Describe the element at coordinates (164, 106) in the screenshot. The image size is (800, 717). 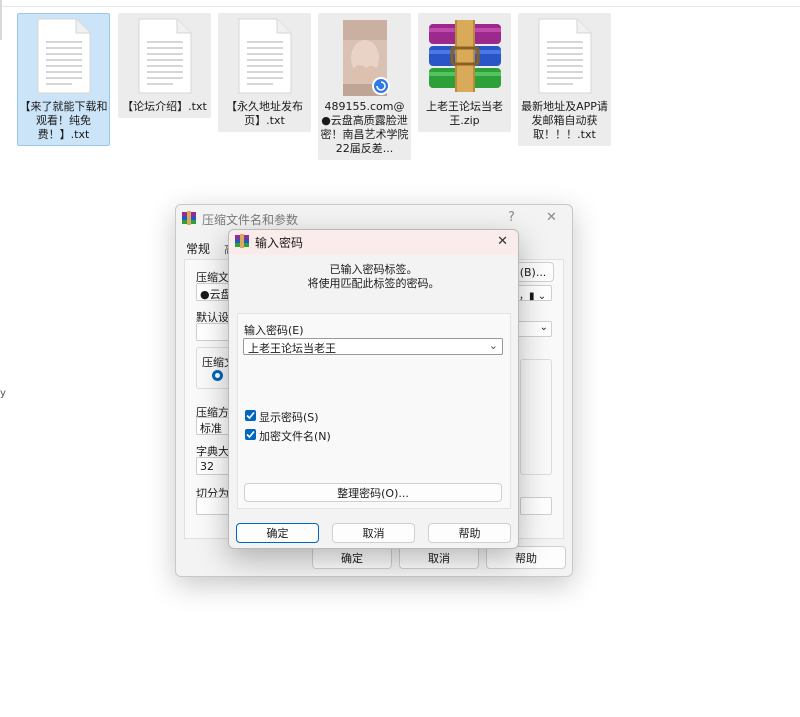
I see `file-name: 【论坛介绍】.txt` at that location.